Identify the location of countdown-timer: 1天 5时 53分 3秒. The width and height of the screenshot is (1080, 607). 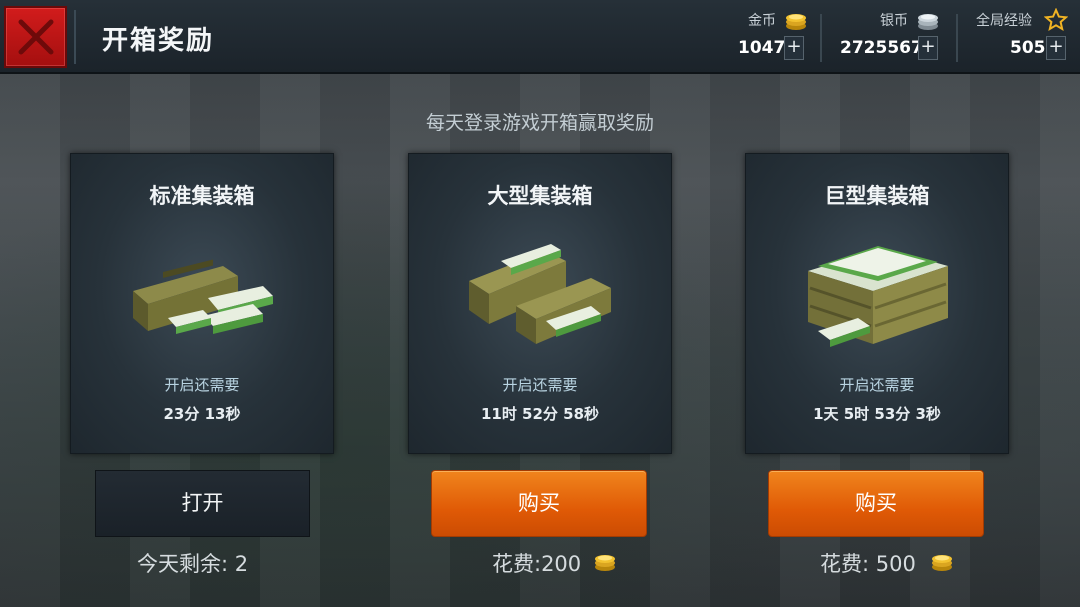
(877, 414).